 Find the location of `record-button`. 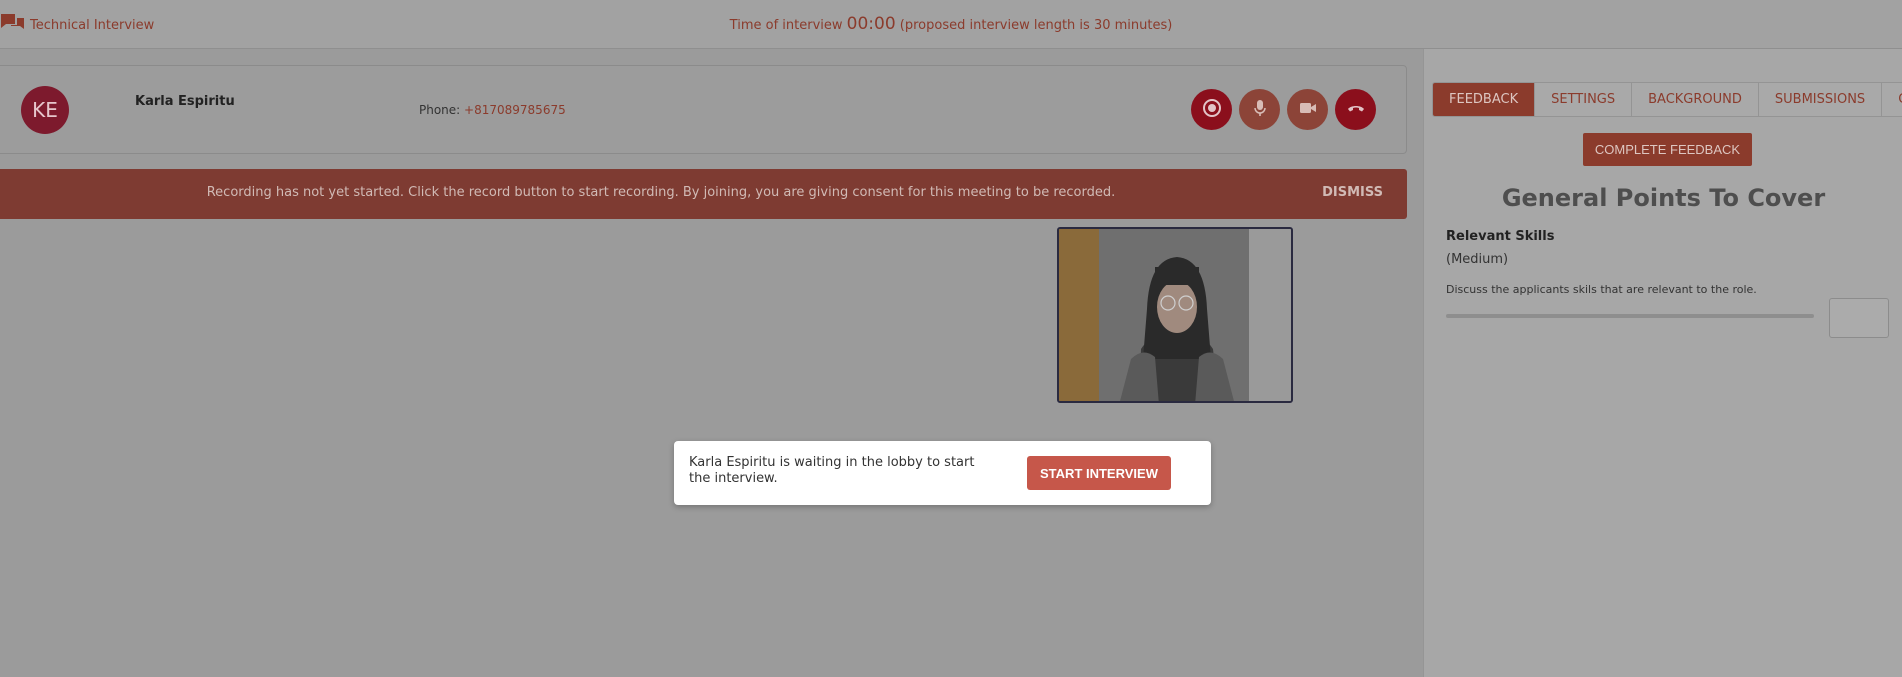

record-button is located at coordinates (1211, 109).